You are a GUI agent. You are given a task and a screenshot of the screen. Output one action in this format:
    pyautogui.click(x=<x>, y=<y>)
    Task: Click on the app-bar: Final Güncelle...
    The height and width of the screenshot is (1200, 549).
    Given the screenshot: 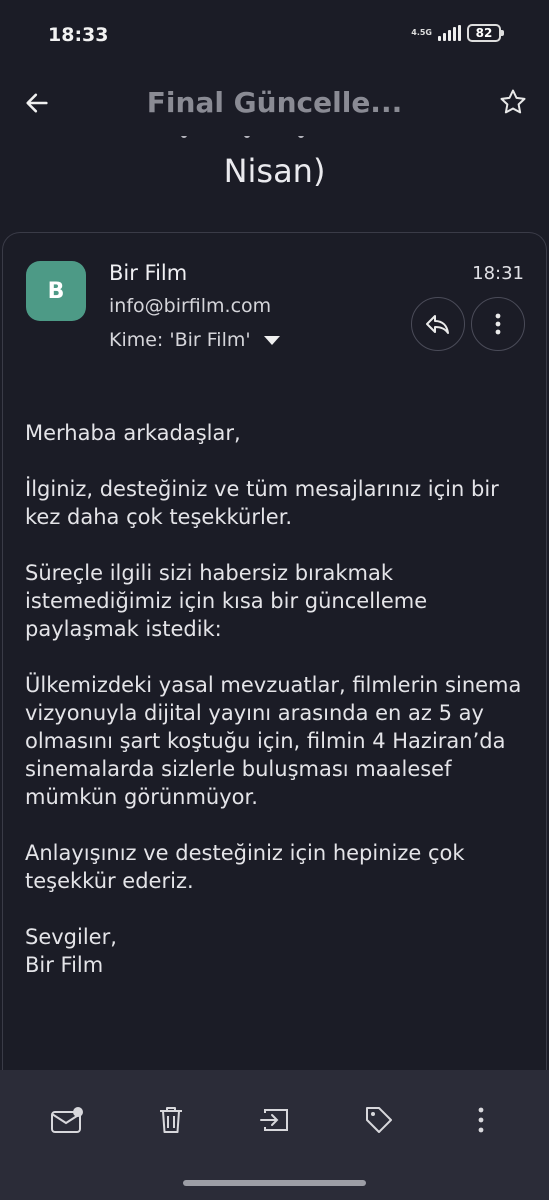 What is the action you would take?
    pyautogui.click(x=274, y=104)
    